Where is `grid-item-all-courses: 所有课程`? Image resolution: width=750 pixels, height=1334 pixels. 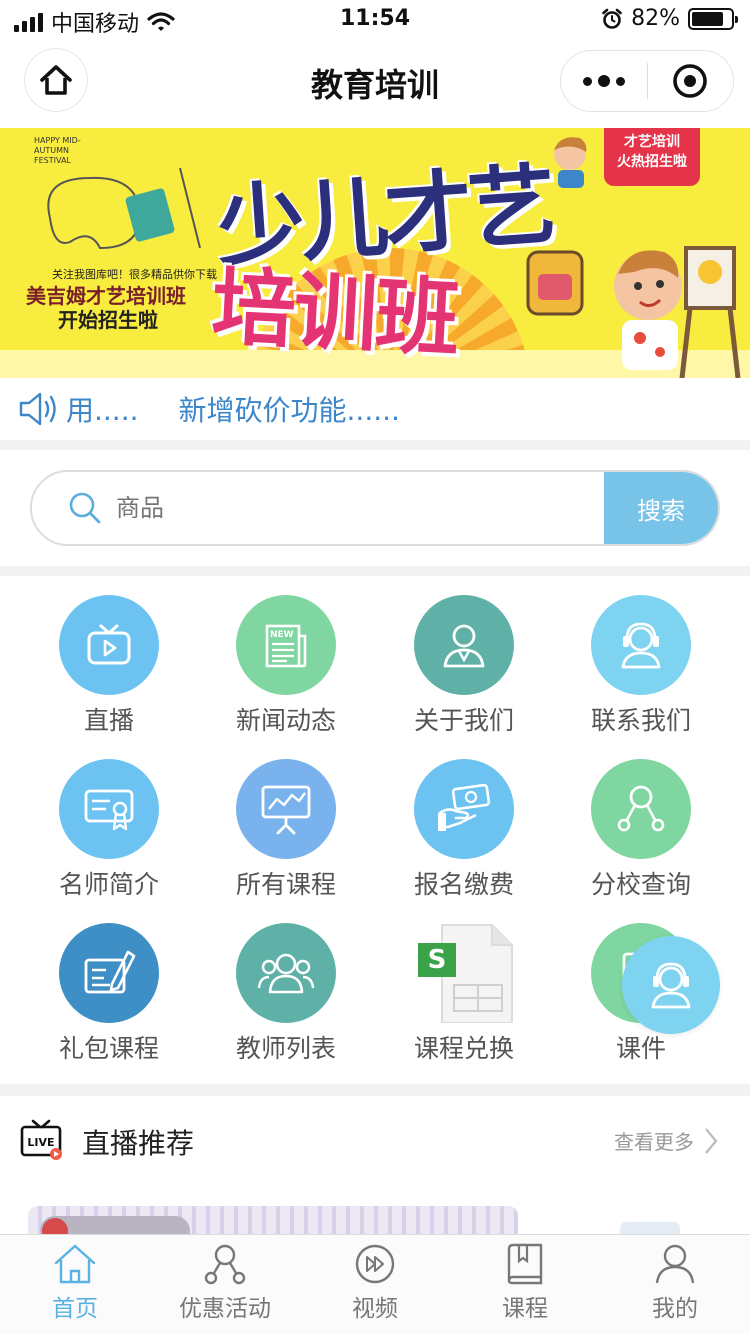
grid-item-all-courses: 所有课程 is located at coordinates (286, 834).